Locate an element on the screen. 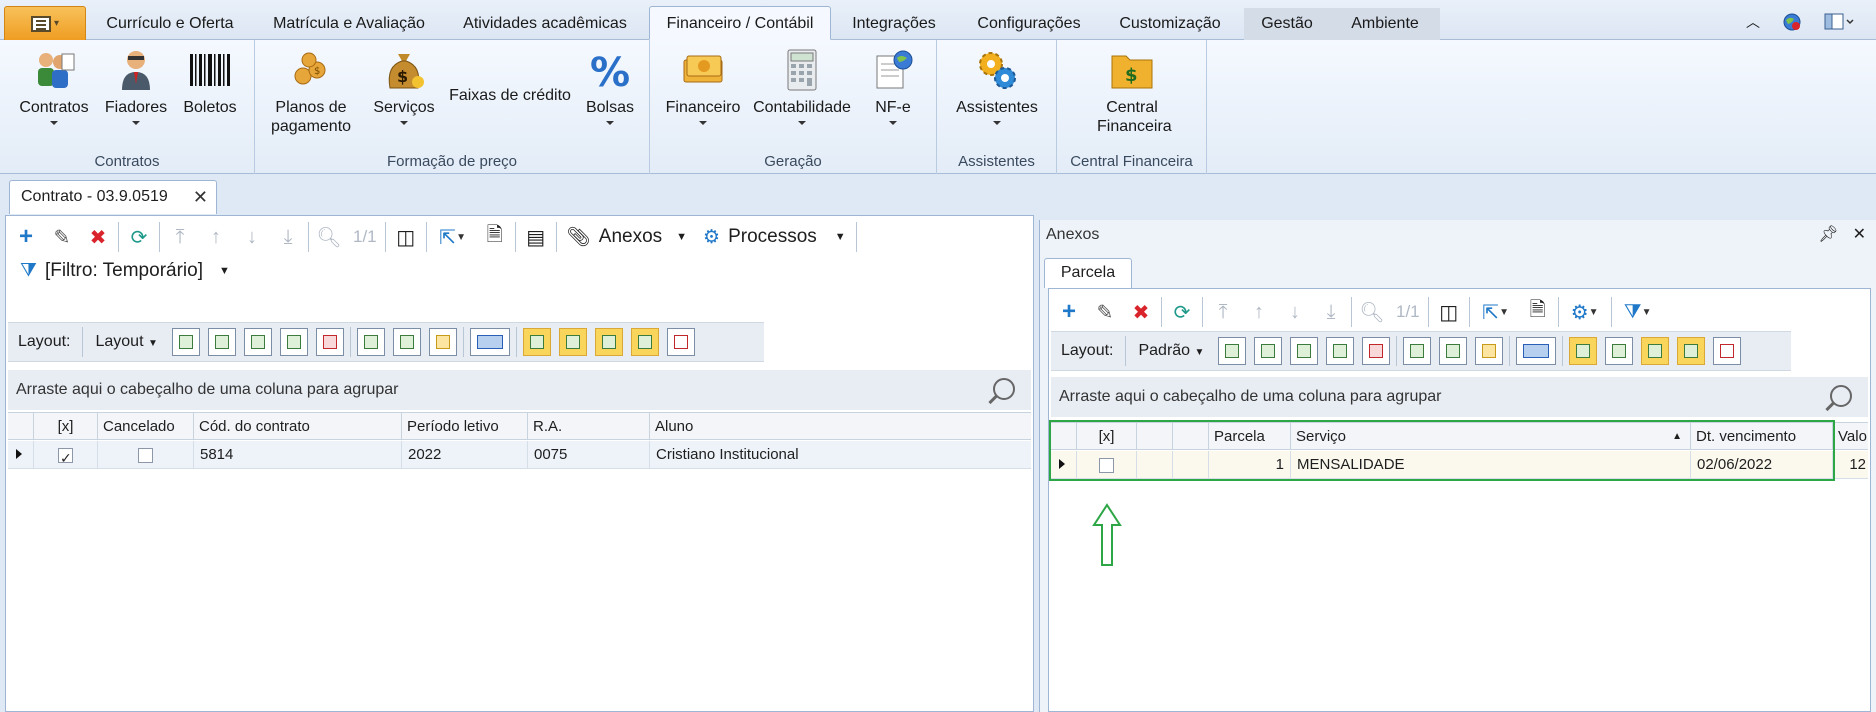 This screenshot has width=1876, height=712. fiadores-button: Fiadores is located at coordinates (136, 86).